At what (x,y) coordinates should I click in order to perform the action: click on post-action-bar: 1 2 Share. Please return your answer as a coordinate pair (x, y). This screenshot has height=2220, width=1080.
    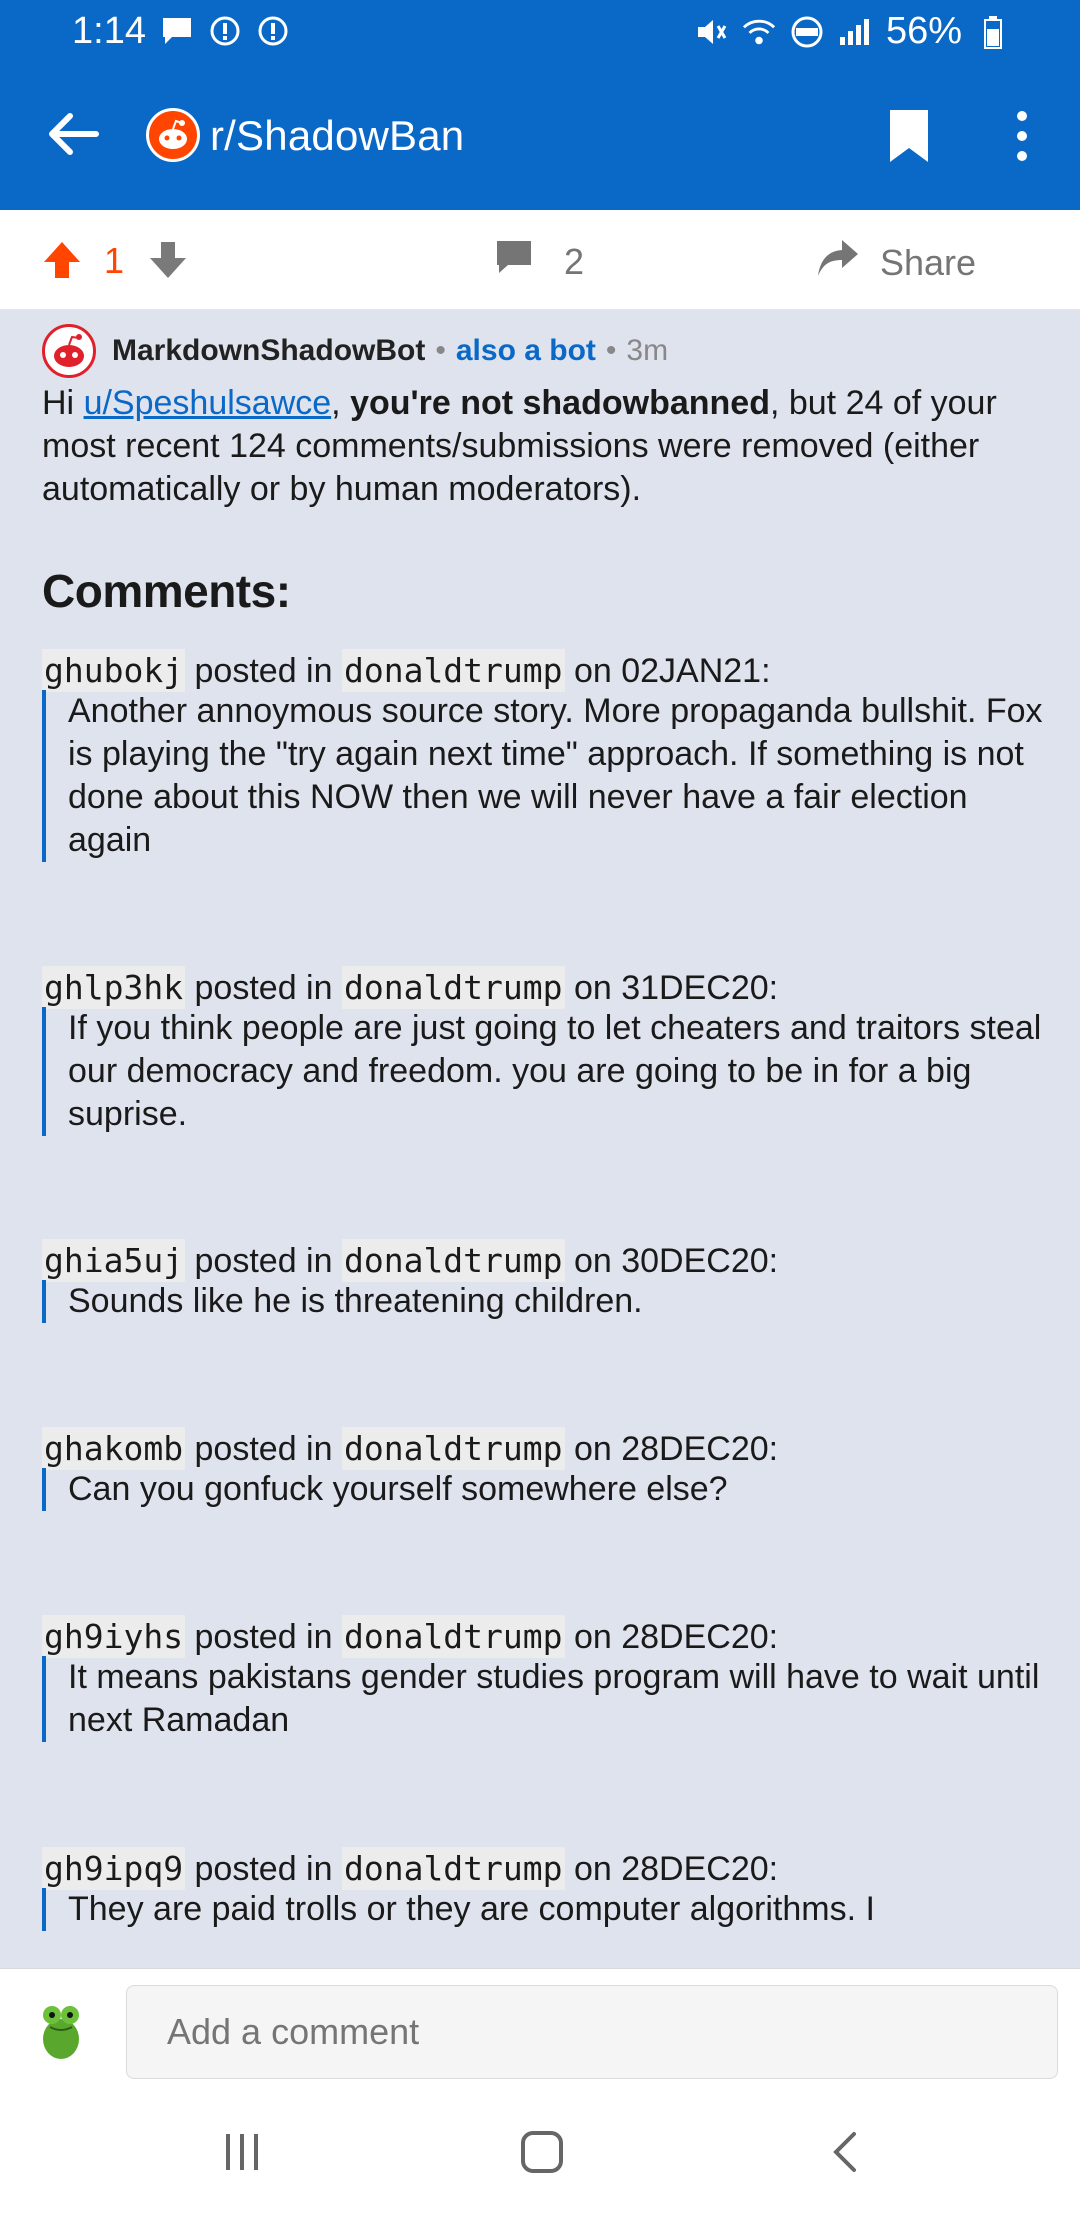
    Looking at the image, I should click on (540, 260).